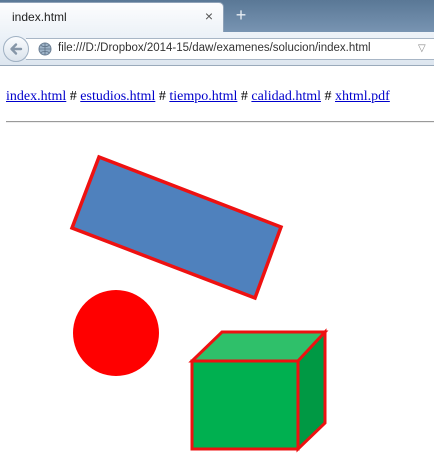 This screenshot has height=463, width=434. Describe the element at coordinates (245, 405) in the screenshot. I see `cube-front-face` at that location.